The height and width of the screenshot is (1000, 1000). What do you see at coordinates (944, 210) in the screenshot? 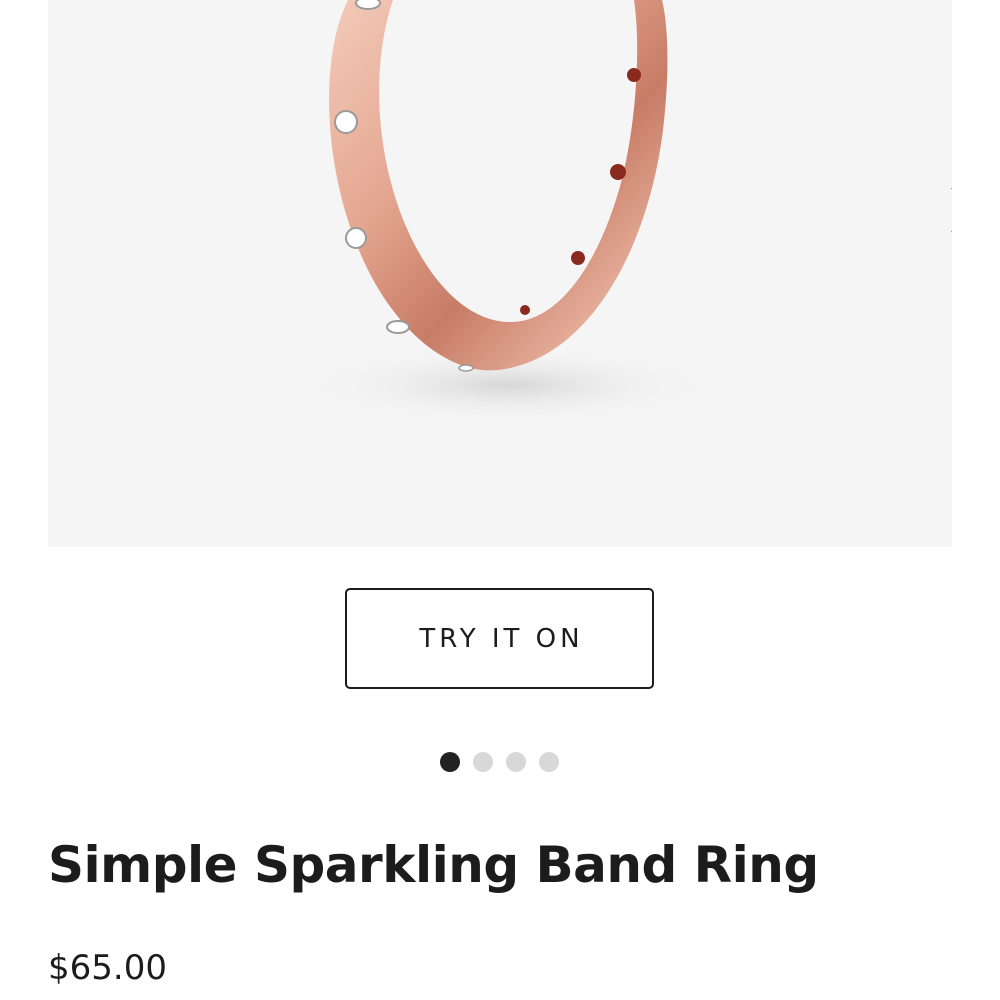
I see `chevron-right-icon` at bounding box center [944, 210].